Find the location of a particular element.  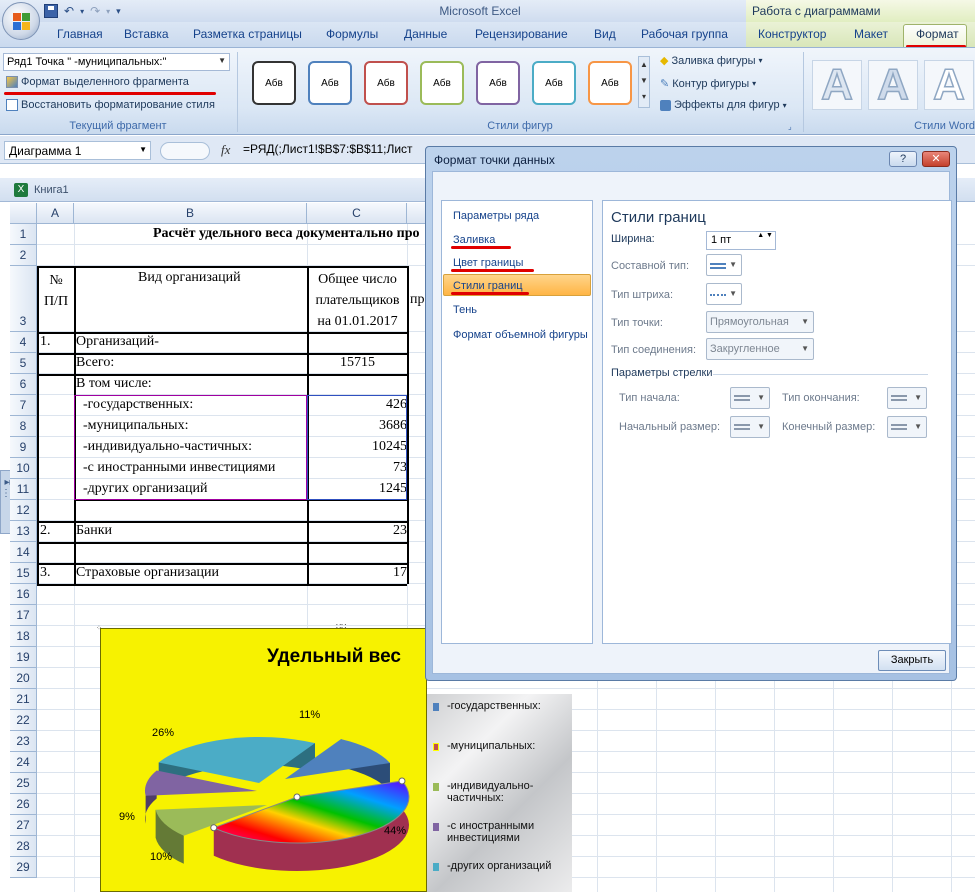

row-header-28: 28 is located at coordinates (23, 846).